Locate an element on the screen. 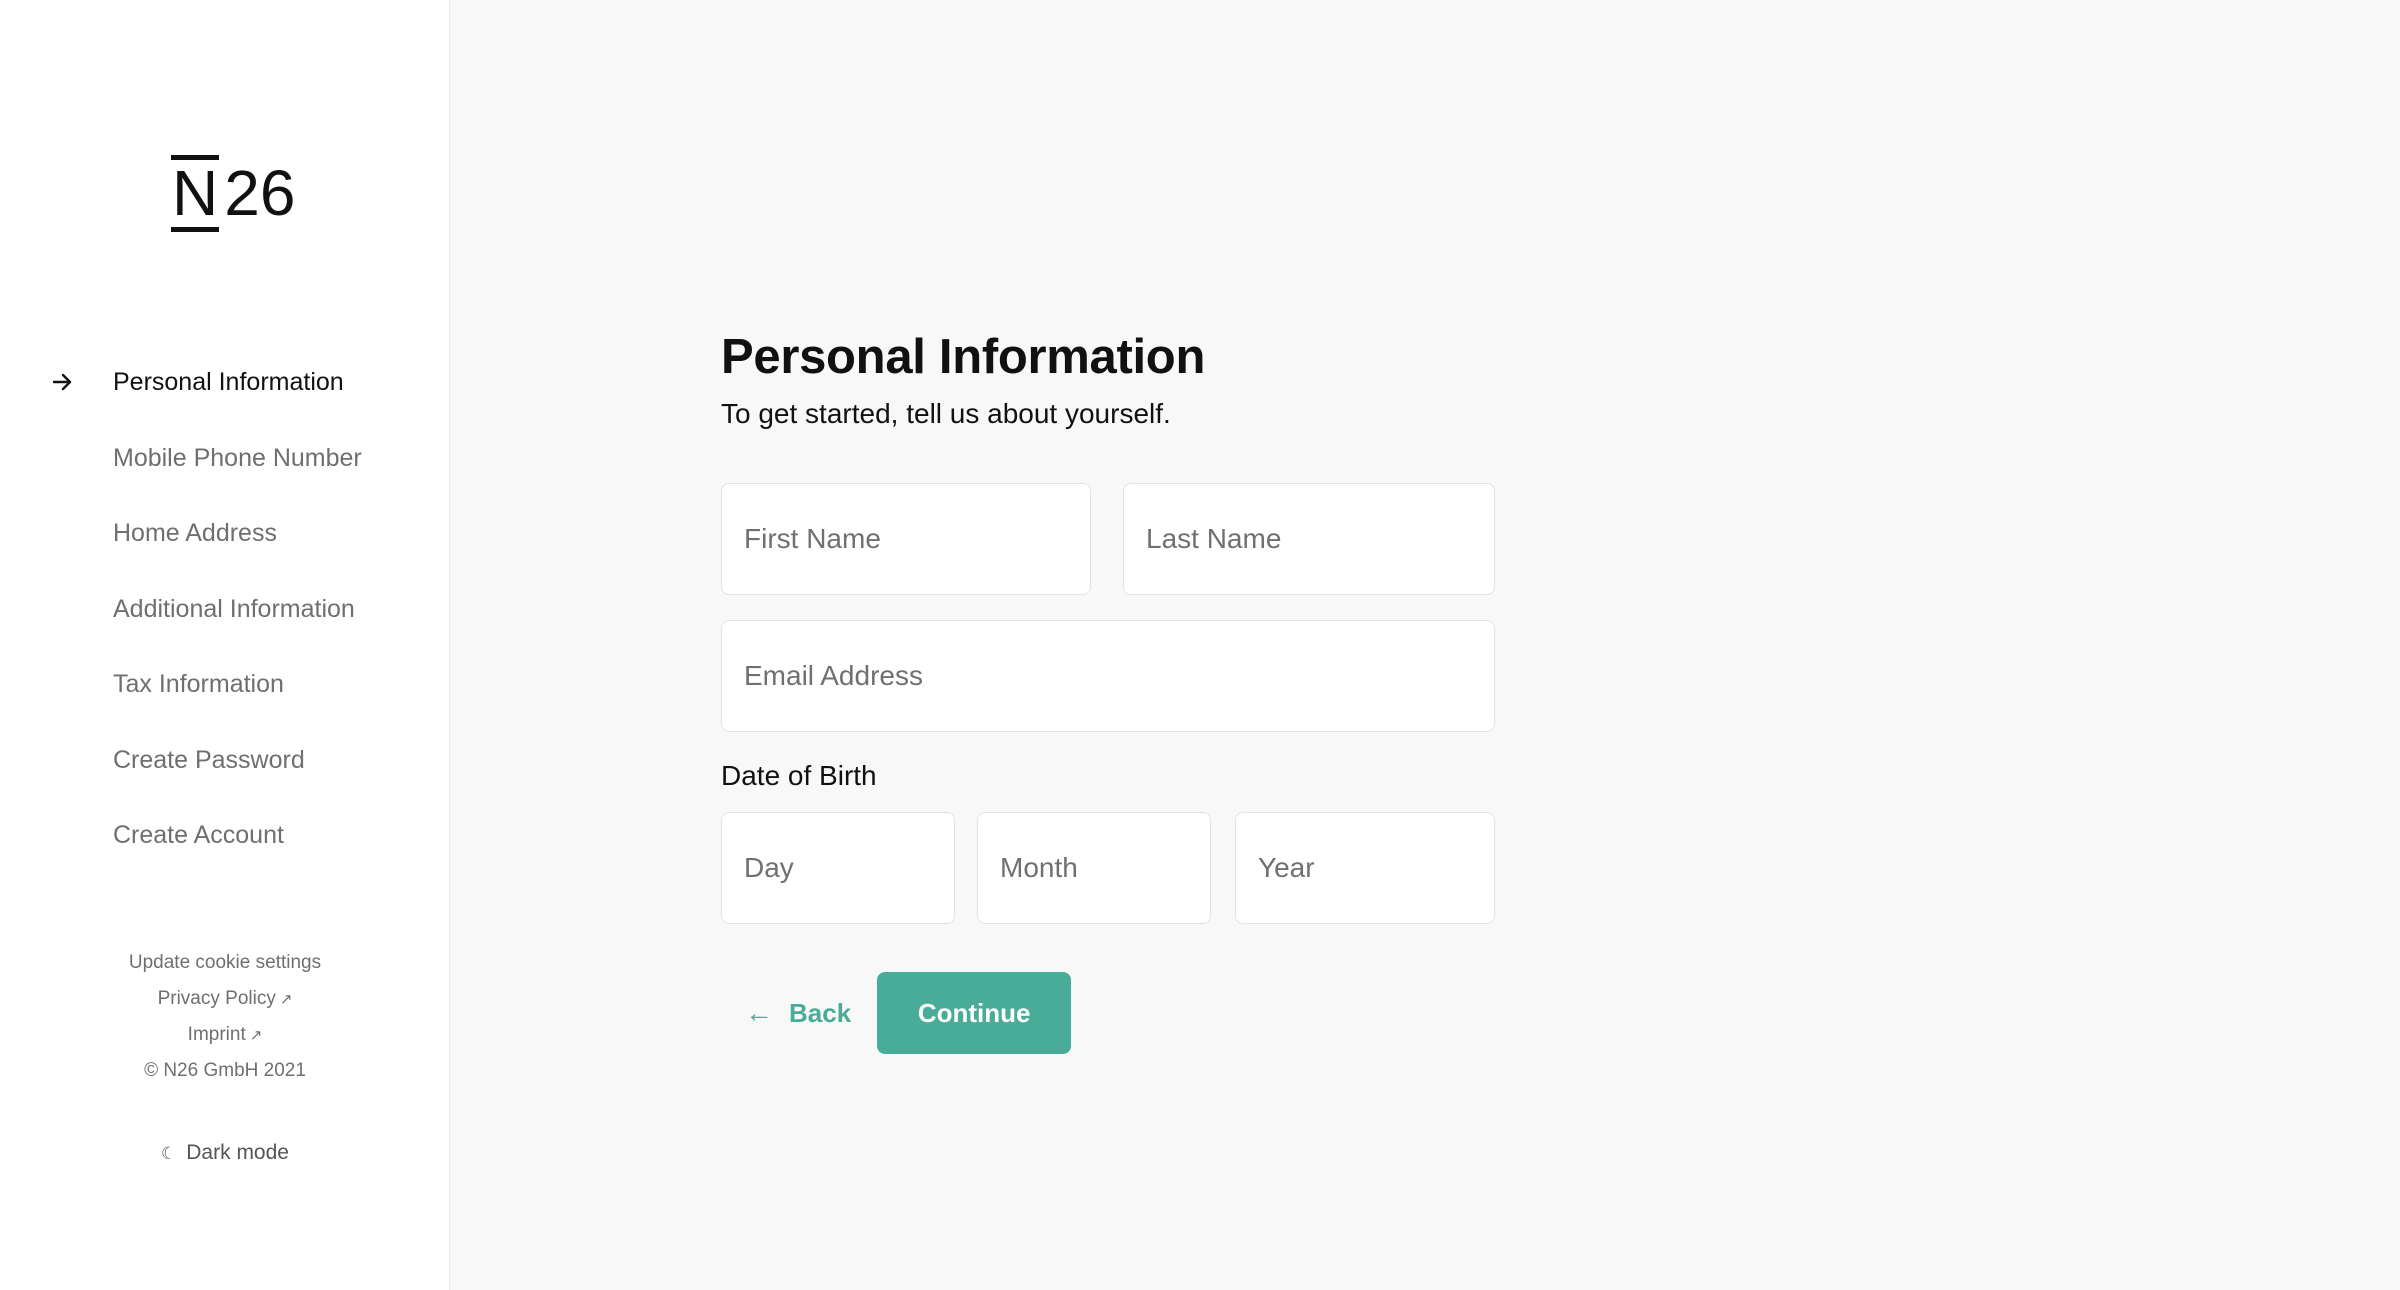 The width and height of the screenshot is (2400, 1290). step-create-account: Create Account is located at coordinates (225, 849).